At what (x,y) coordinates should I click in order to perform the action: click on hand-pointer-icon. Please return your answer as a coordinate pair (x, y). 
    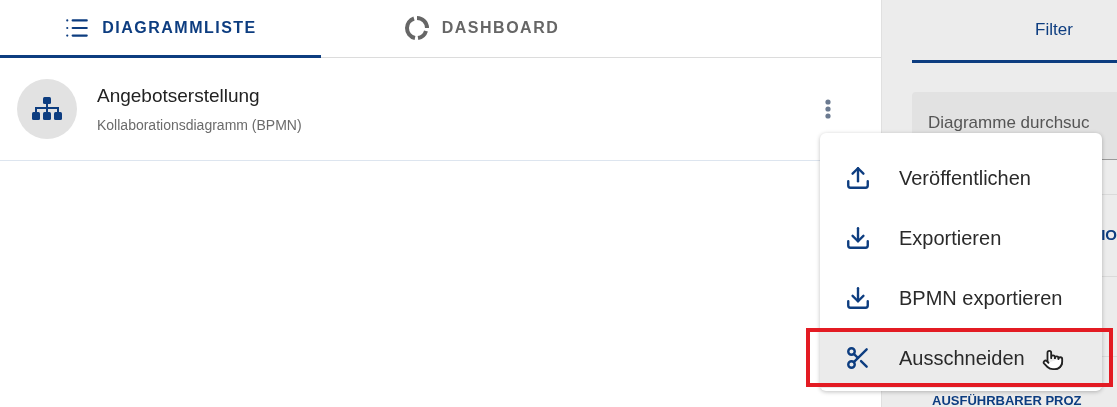
    Looking at the image, I should click on (1053, 360).